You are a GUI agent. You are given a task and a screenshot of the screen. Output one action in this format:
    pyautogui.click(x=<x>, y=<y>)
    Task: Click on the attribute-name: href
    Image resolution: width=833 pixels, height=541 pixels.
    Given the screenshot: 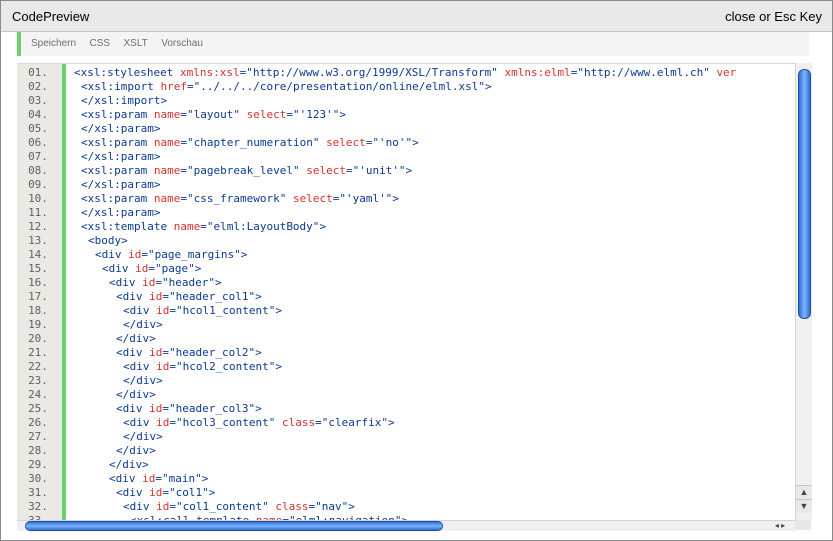 What is the action you would take?
    pyautogui.click(x=173, y=86)
    